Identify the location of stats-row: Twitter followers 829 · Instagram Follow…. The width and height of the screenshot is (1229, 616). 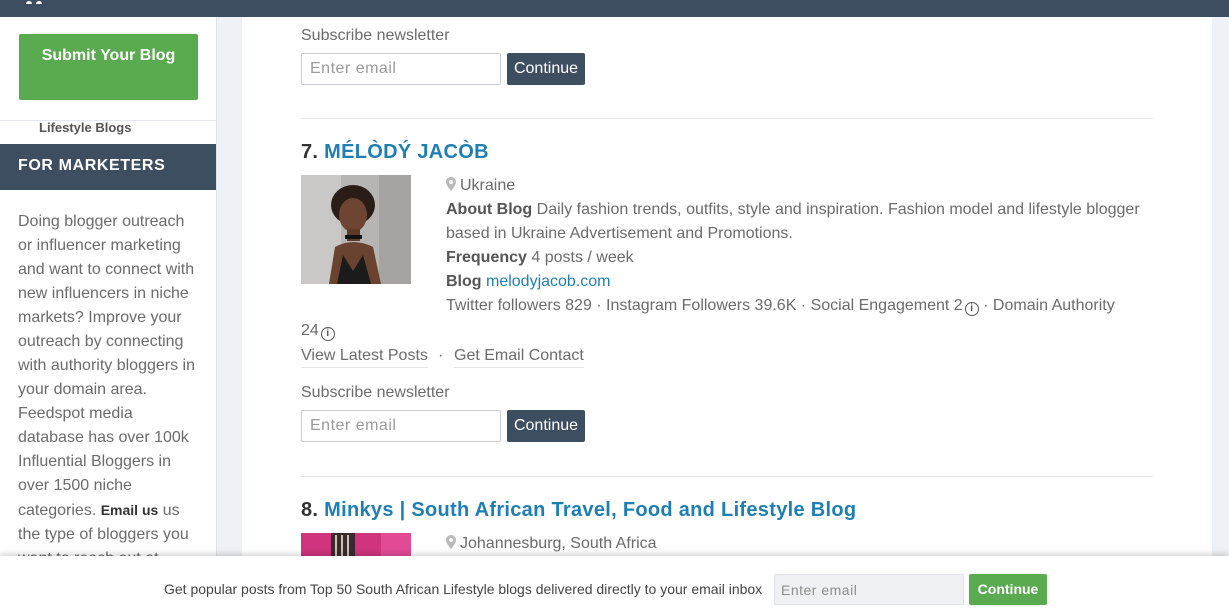
(796, 306).